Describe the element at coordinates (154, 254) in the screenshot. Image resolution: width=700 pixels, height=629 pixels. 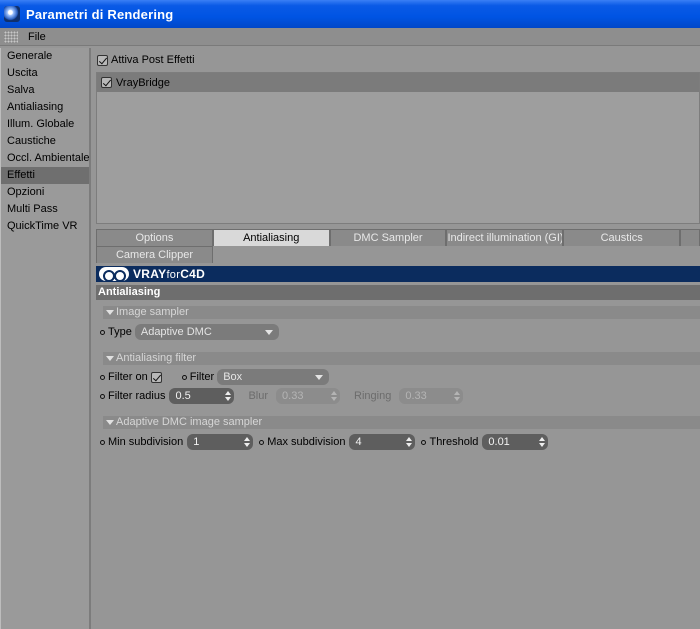
I see `tab-camera-clipper: Camera Clipper` at that location.